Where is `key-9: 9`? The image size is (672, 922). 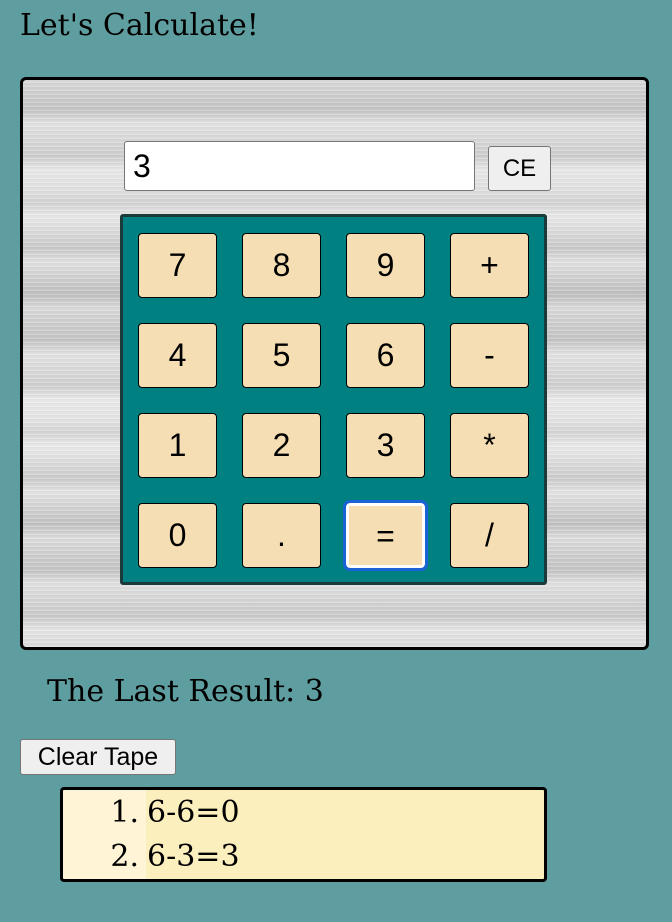
key-9: 9 is located at coordinates (385, 265).